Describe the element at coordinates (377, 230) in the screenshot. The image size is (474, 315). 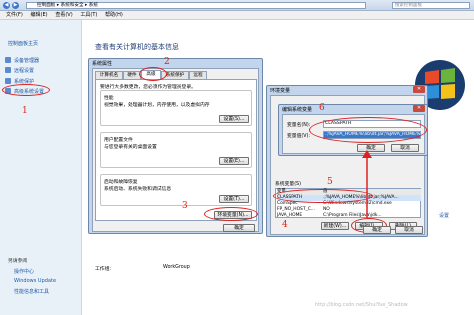
I see `env-ok-button: 确定` at that location.